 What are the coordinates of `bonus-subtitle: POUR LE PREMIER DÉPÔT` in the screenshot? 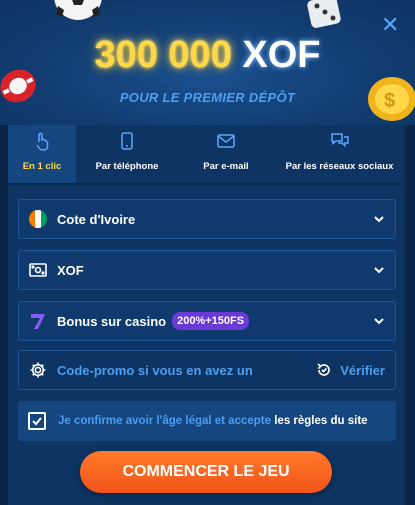 It's located at (207, 97).